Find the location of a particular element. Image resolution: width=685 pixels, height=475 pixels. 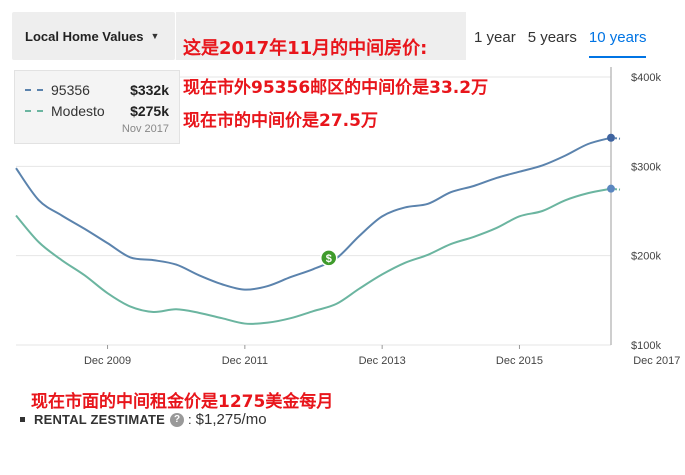

y-tick-label: $200k is located at coordinates (646, 257).